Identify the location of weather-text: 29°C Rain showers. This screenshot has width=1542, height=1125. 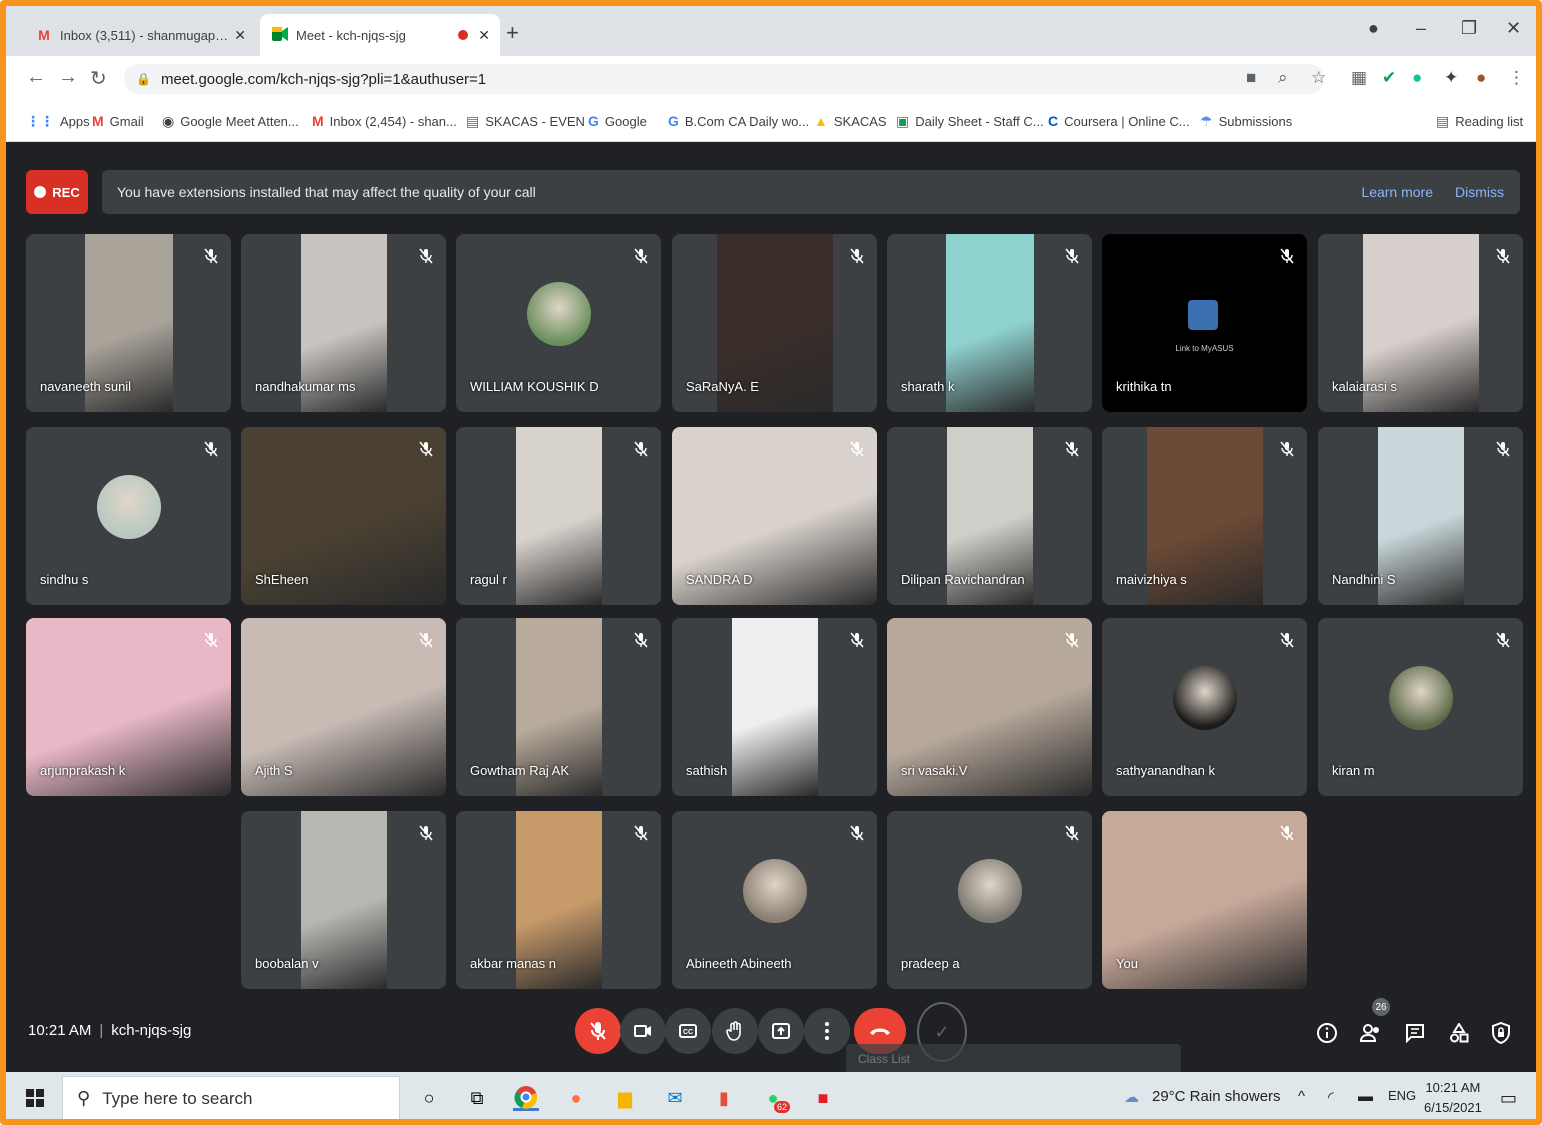
(1216, 1096).